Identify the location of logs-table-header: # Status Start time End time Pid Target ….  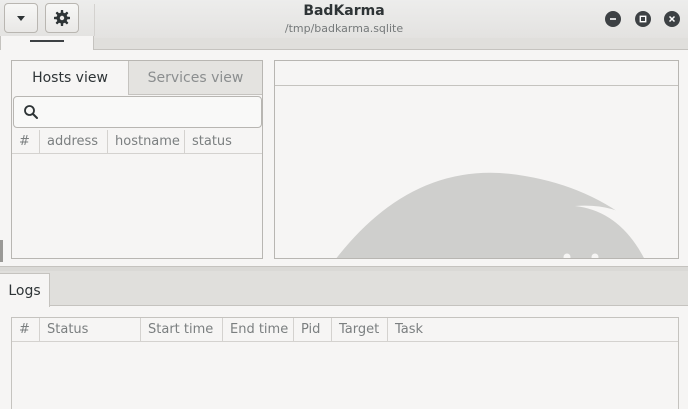
(345, 330).